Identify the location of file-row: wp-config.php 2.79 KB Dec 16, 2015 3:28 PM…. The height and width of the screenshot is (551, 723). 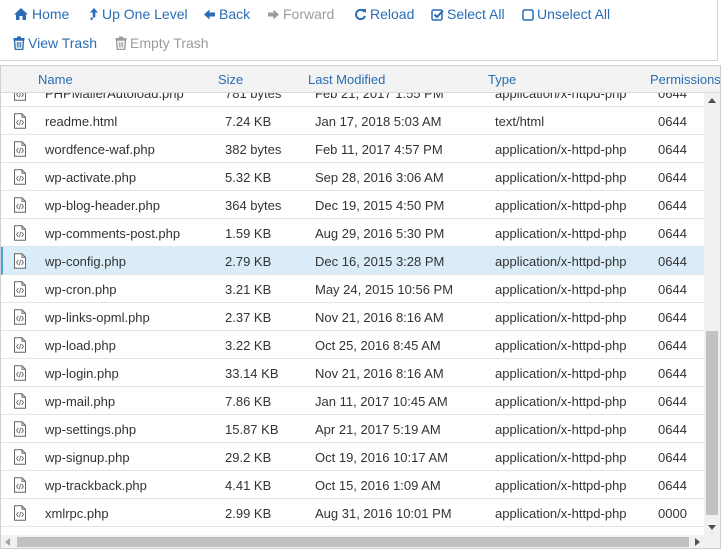
(352, 261).